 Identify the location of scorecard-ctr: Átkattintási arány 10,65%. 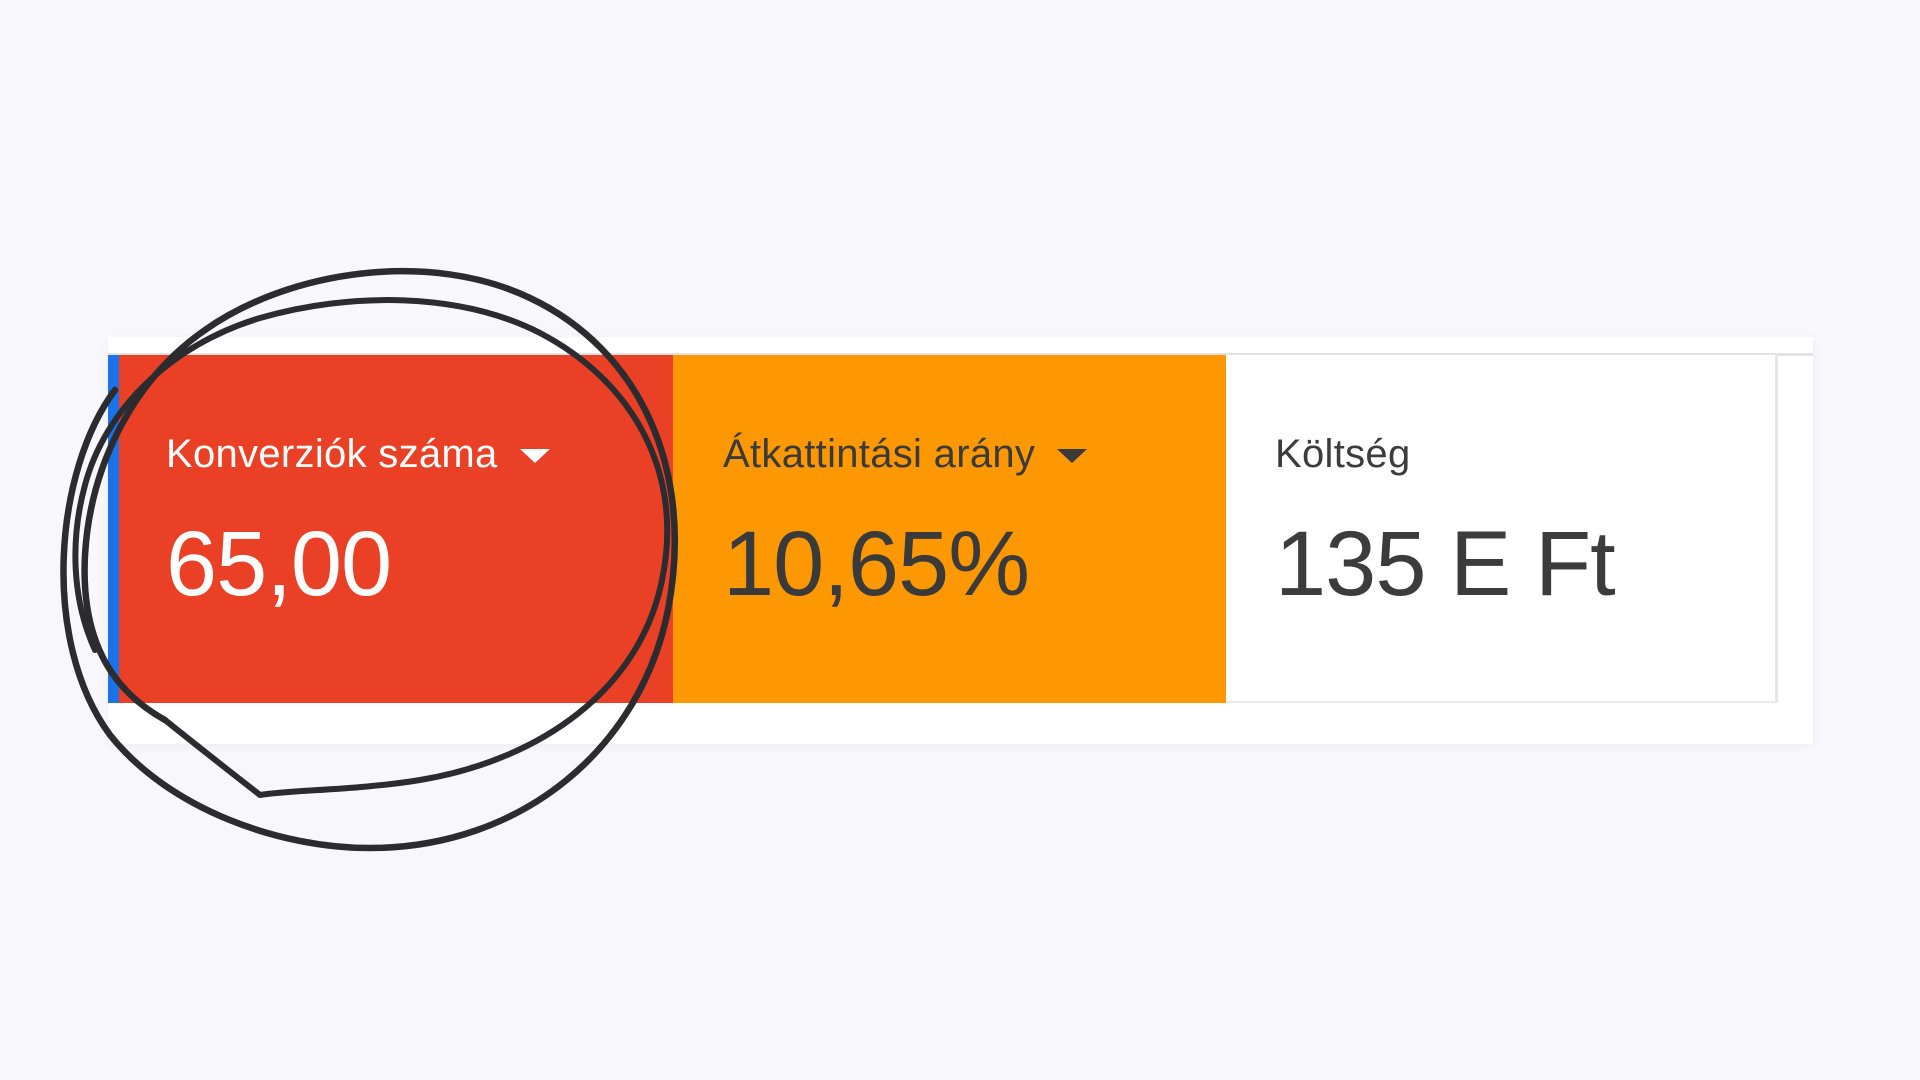
(949, 529).